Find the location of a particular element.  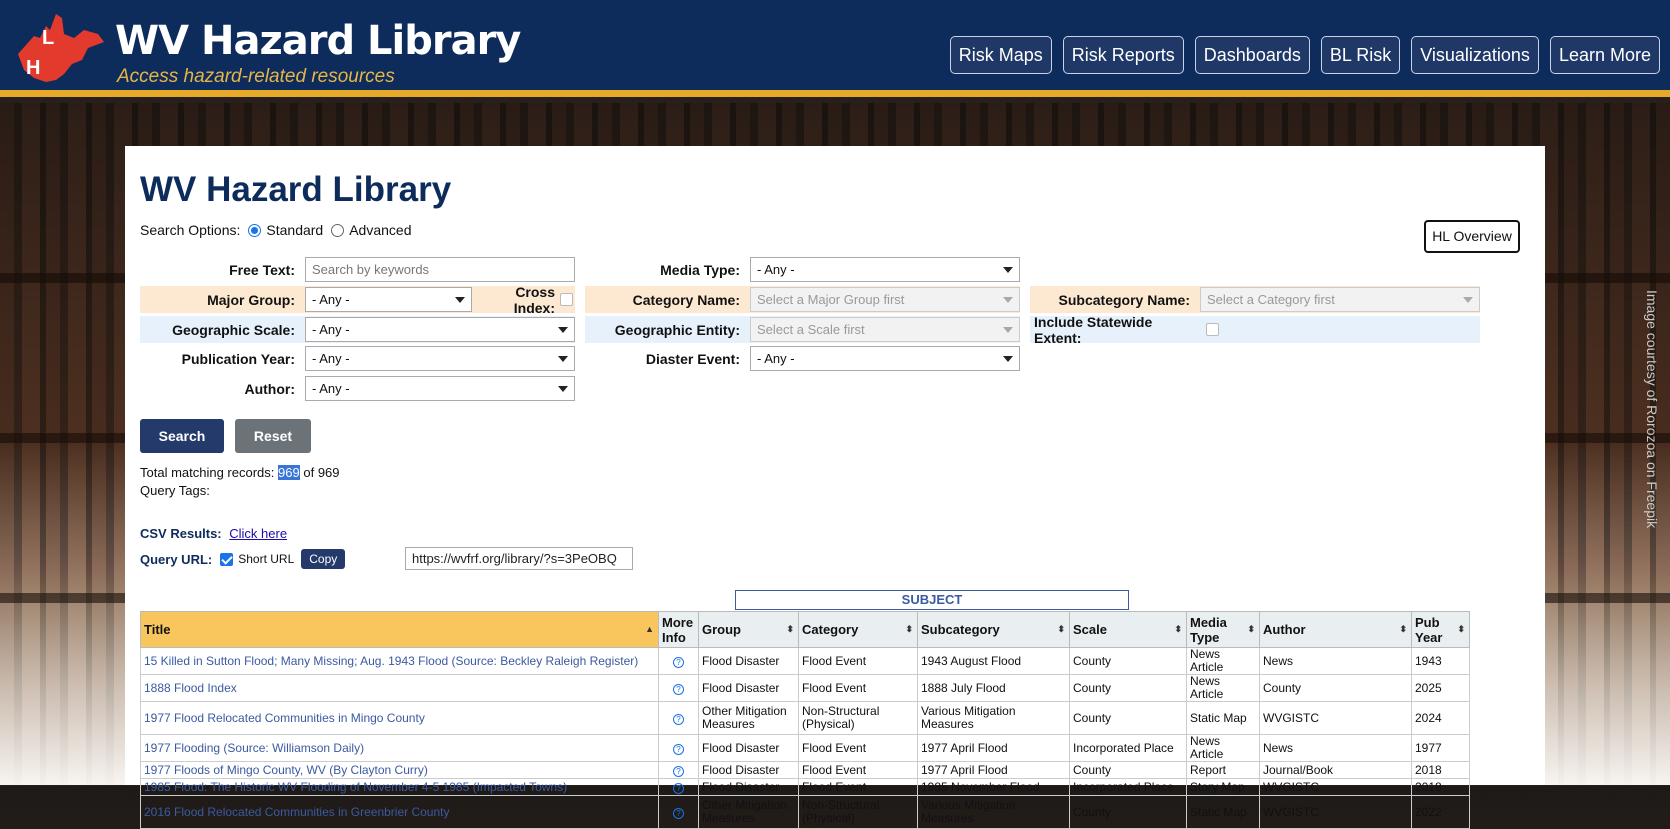

wv-logo-icon: H L is located at coordinates (60, 49).